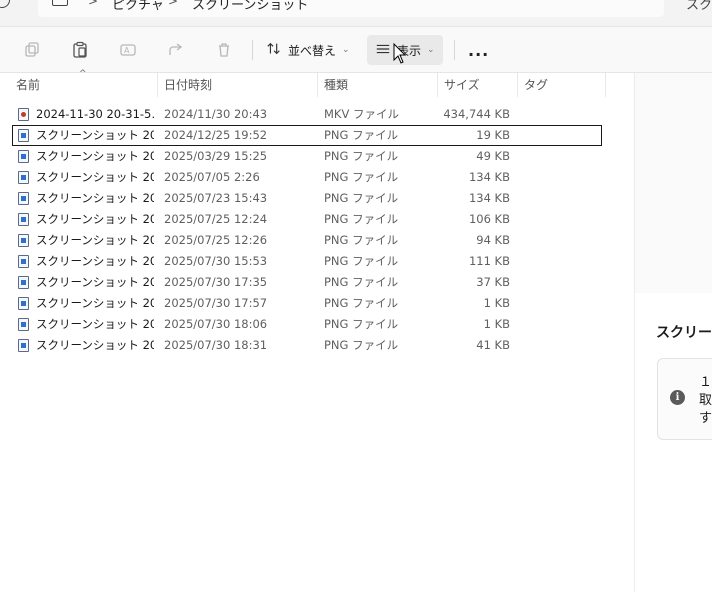 The width and height of the screenshot is (712, 592). Describe the element at coordinates (138, 6) in the screenshot. I see `breadcrumb-pictures: ピクチャ` at that location.